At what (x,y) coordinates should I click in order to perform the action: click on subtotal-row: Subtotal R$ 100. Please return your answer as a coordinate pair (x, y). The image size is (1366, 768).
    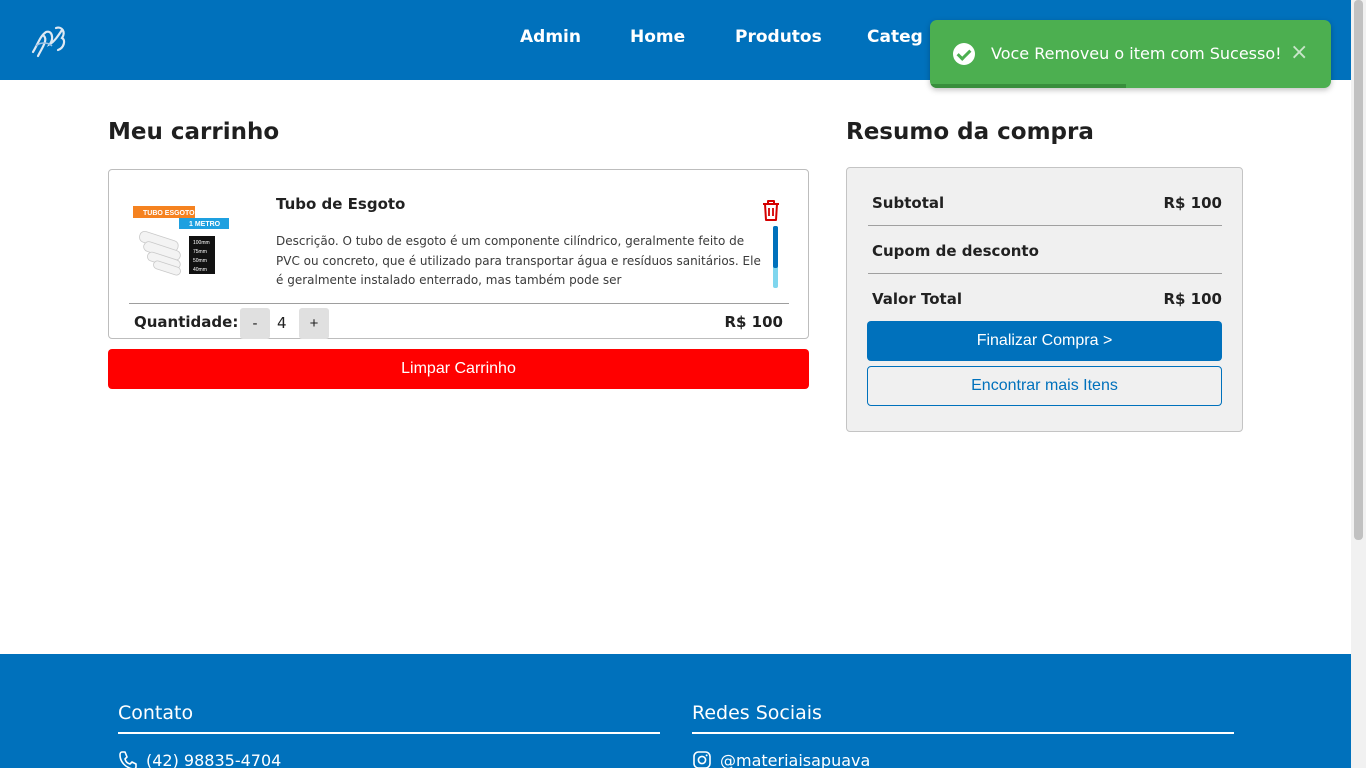
    Looking at the image, I should click on (1047, 203).